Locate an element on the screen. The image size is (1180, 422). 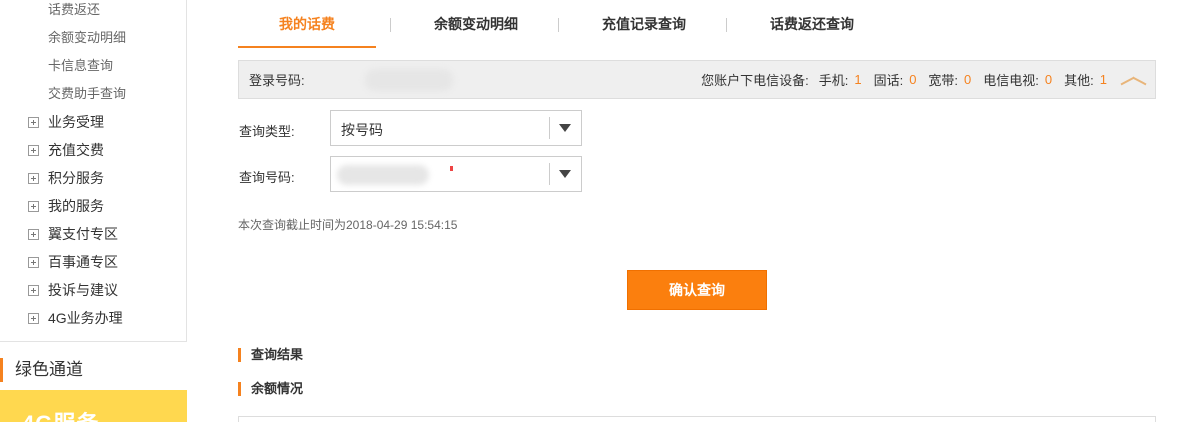
redacted-login-number is located at coordinates (408, 79).